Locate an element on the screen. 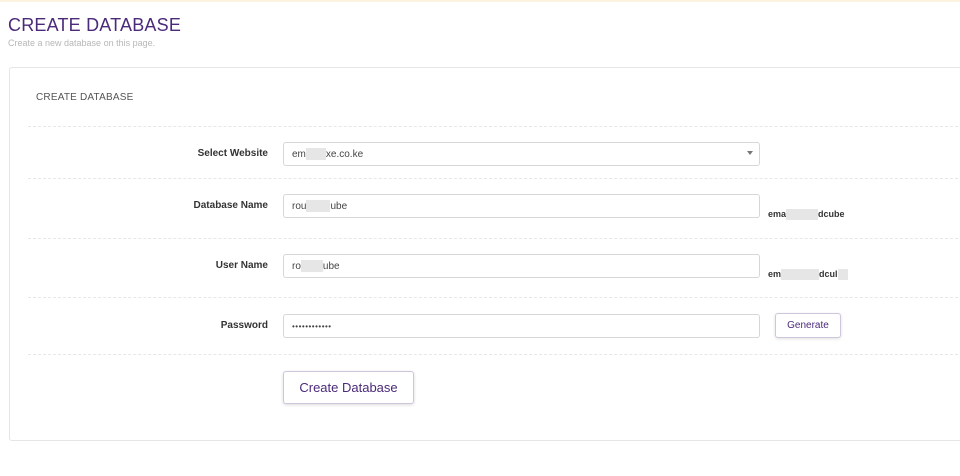 Image resolution: width=960 pixels, height=476 pixels. create-database-button: Create Database is located at coordinates (348, 387).